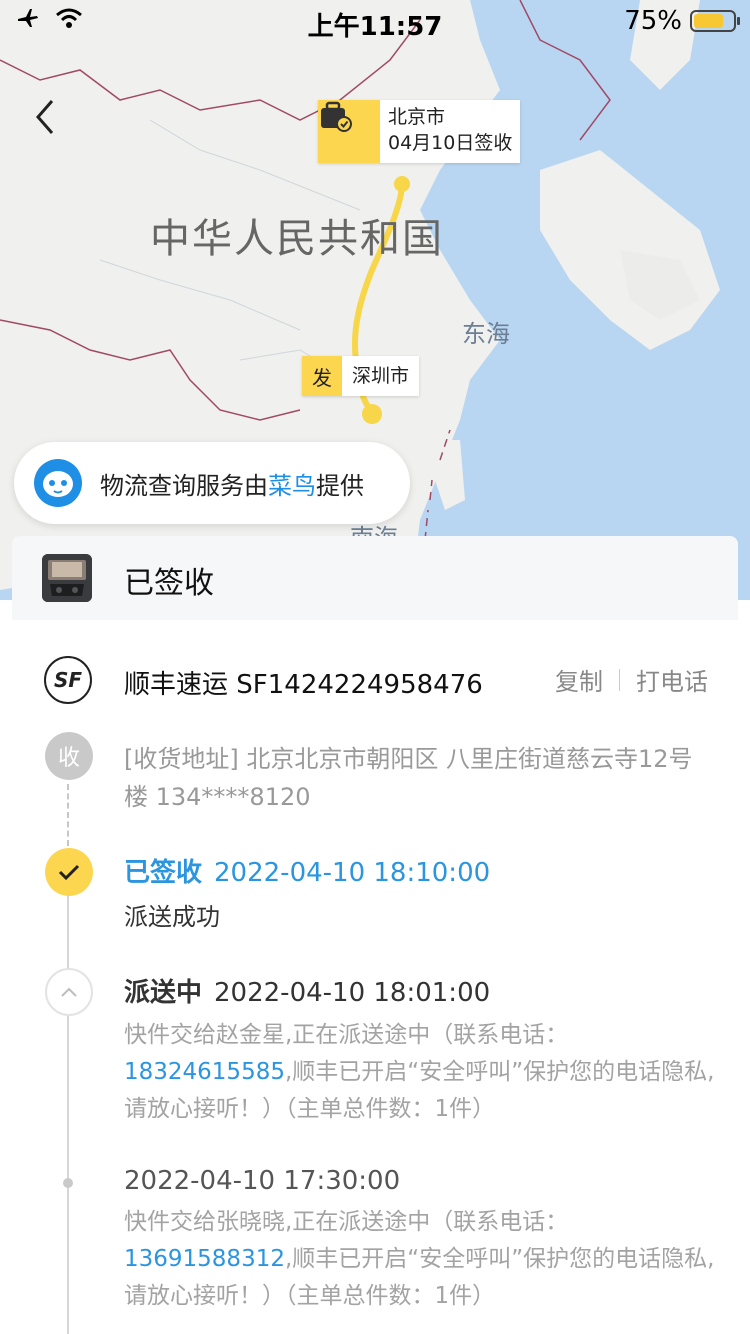 This screenshot has height=1334, width=750. I want to click on provider-prefix: 物流查询服务由, so click(184, 485).